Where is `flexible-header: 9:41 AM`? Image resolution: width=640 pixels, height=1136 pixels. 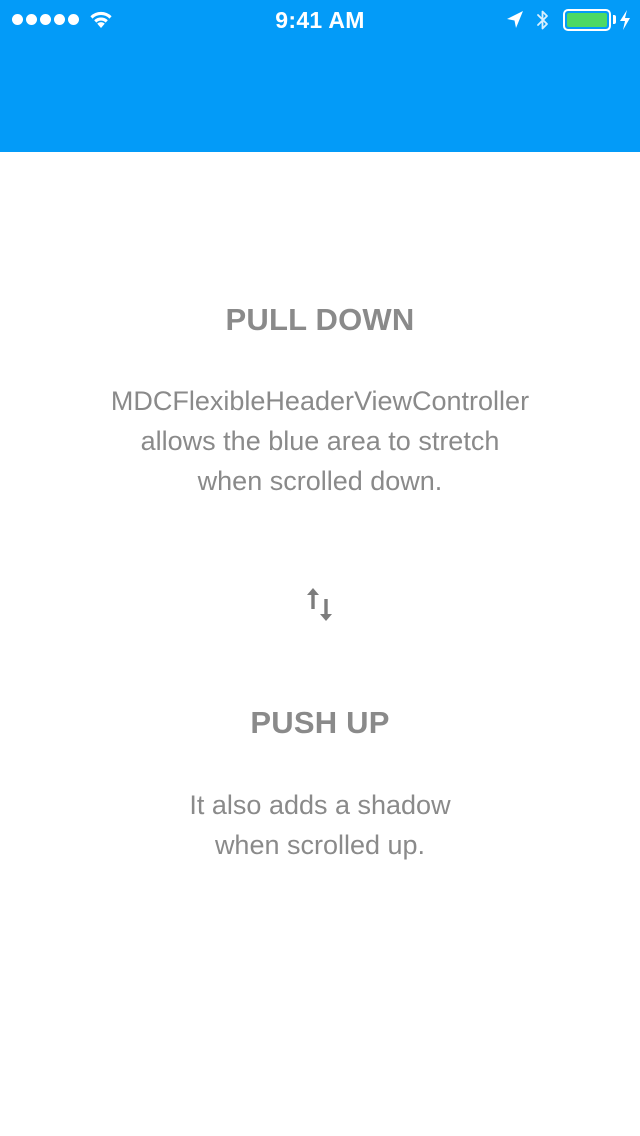
flexible-header: 9:41 AM is located at coordinates (320, 76).